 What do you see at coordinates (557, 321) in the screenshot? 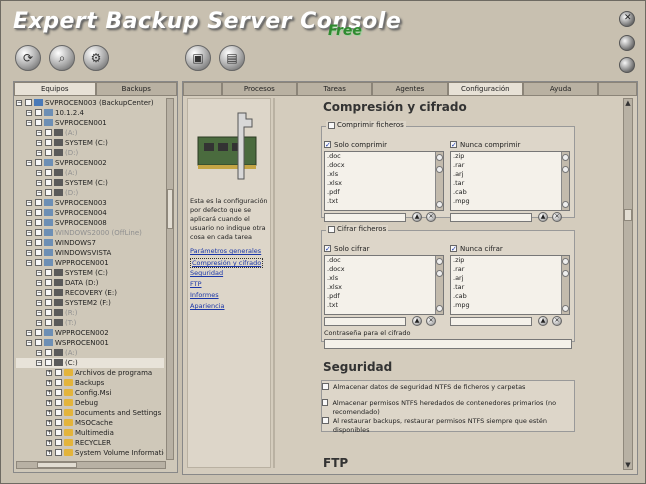
I see `remove-icon: ✕` at bounding box center [557, 321].